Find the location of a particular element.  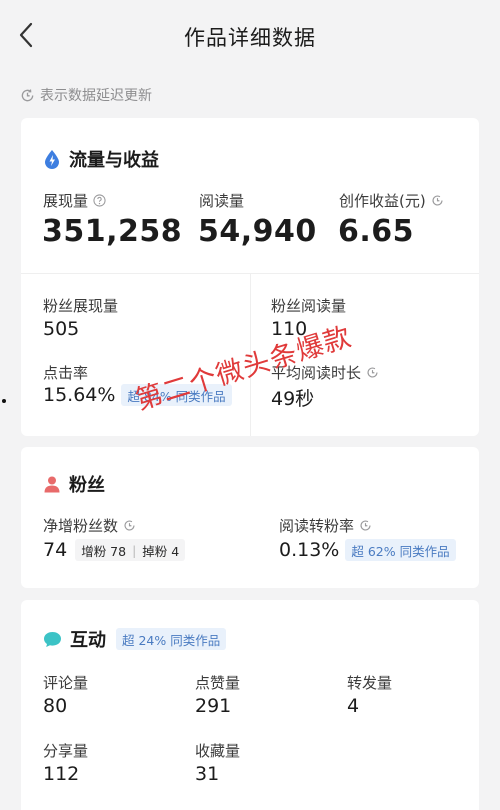

fans-loss: 掉粉 4 is located at coordinates (161, 551).